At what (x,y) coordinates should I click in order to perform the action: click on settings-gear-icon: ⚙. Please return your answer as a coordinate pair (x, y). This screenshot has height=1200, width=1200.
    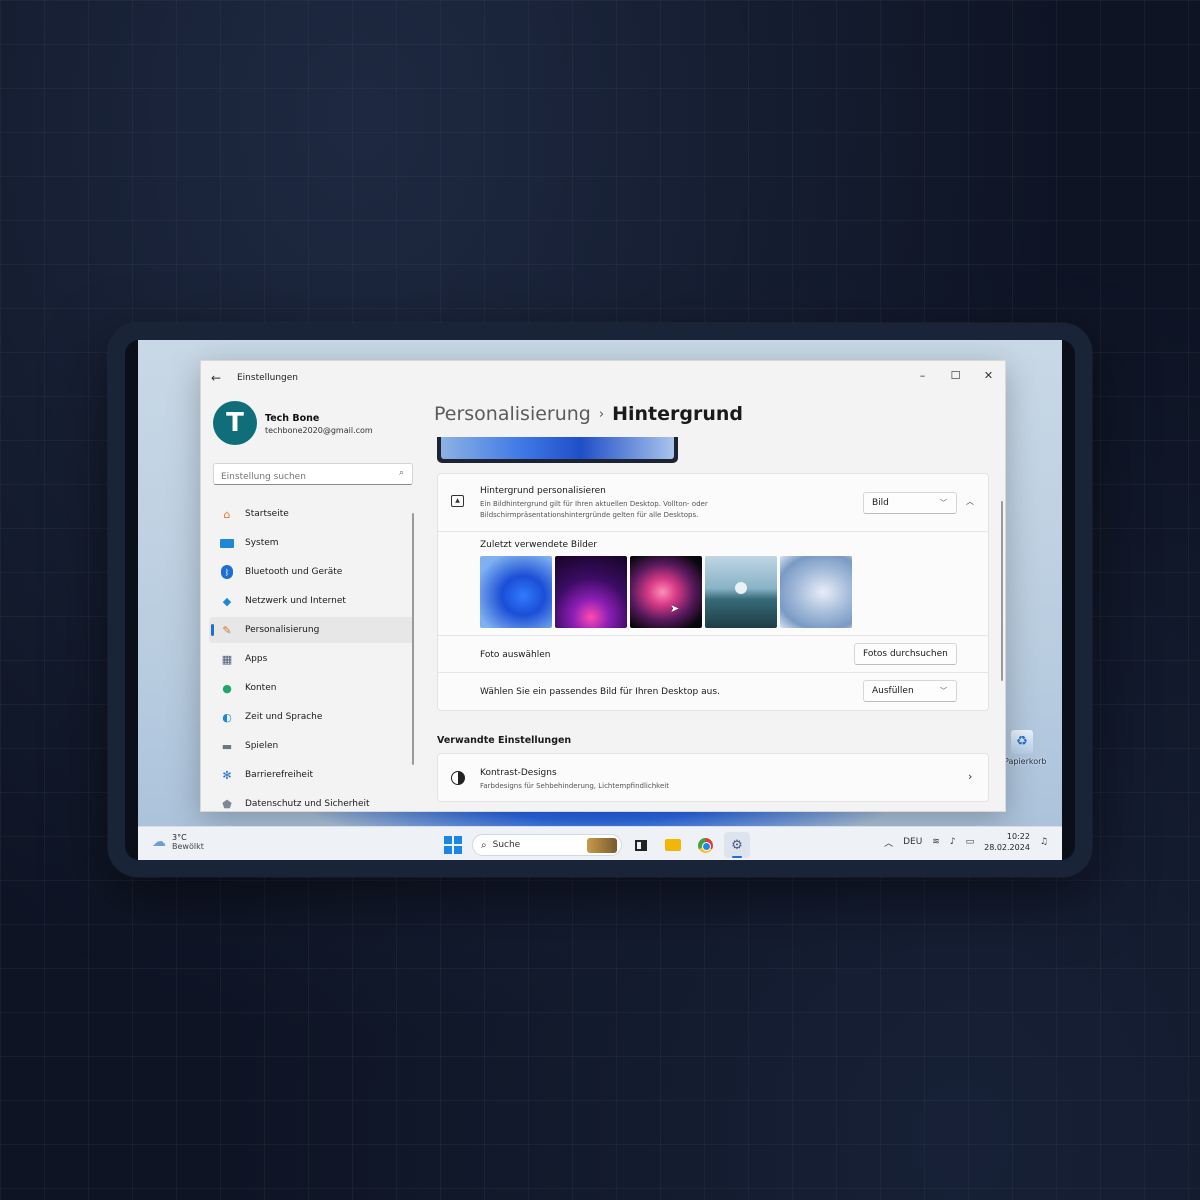
    Looking at the image, I should click on (737, 845).